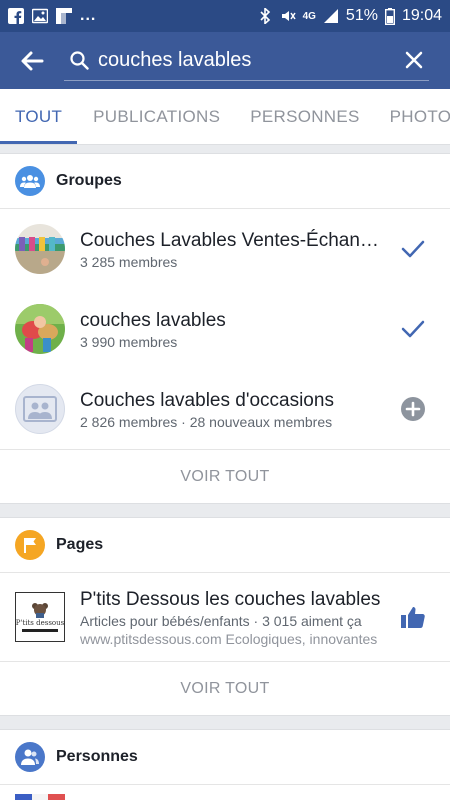 The image size is (450, 800). Describe the element at coordinates (30, 757) in the screenshot. I see `person-icon` at that location.